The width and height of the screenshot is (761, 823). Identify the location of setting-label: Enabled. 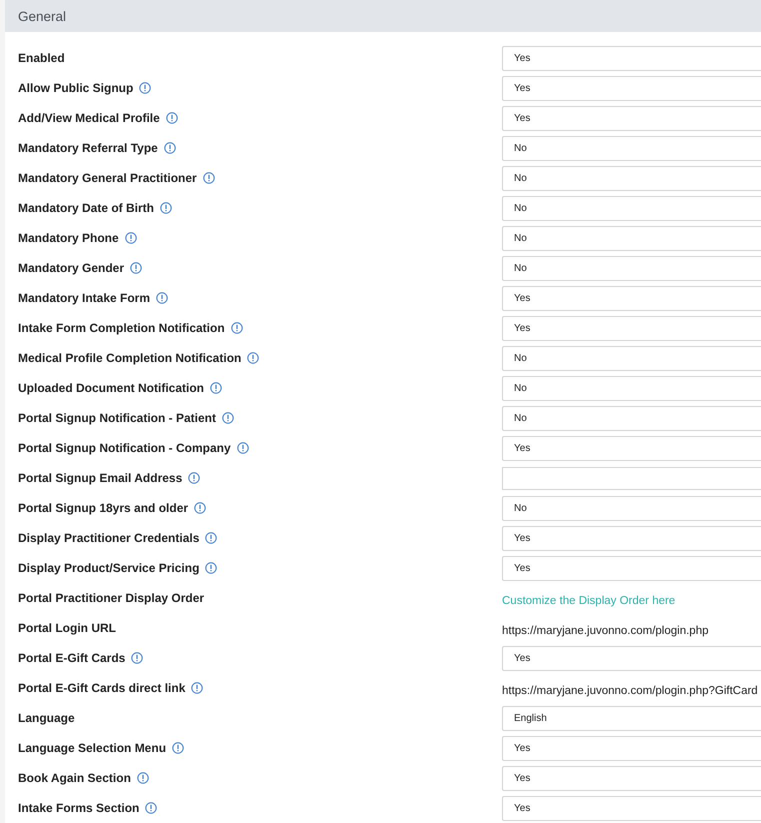
(41, 58).